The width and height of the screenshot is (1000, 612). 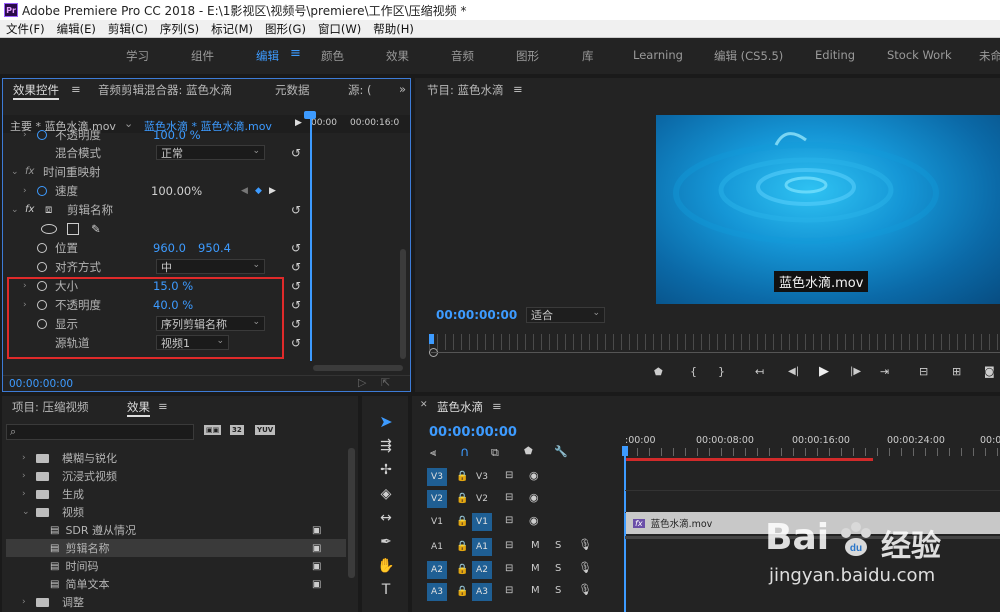 I want to click on ripple-edit-icon: ✢, so click(x=386, y=470).